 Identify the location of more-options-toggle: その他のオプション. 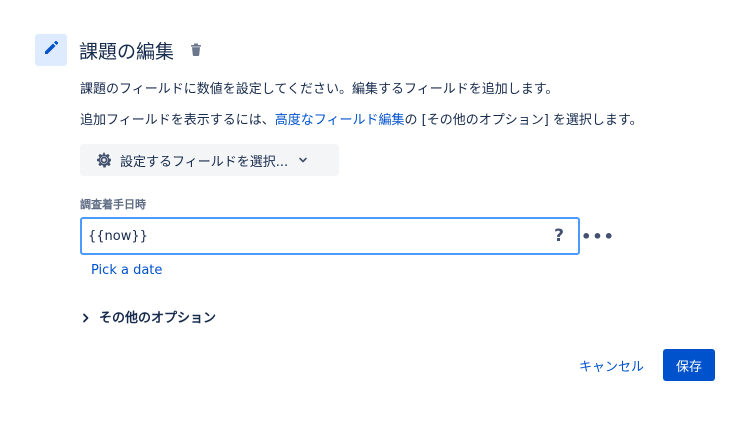
(149, 316).